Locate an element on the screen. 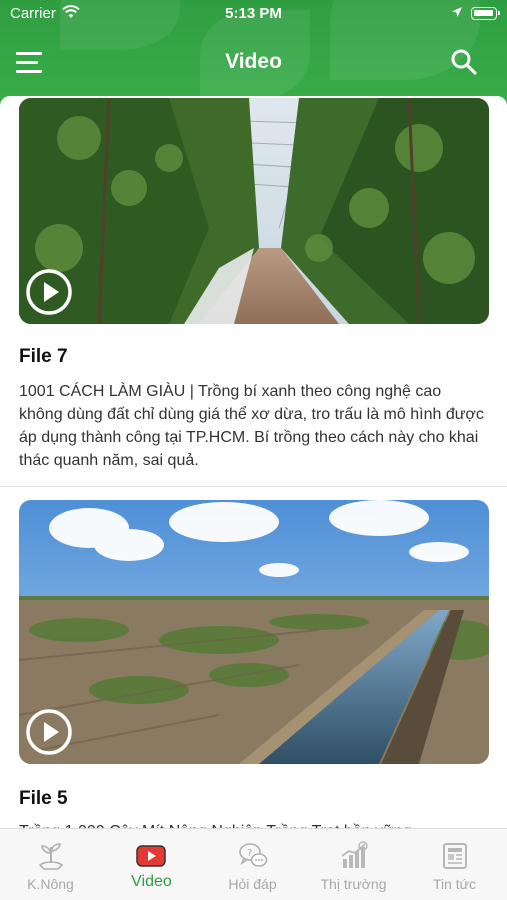 Image resolution: width=507 pixels, height=900 pixels. tab-label: Video is located at coordinates (151, 881).